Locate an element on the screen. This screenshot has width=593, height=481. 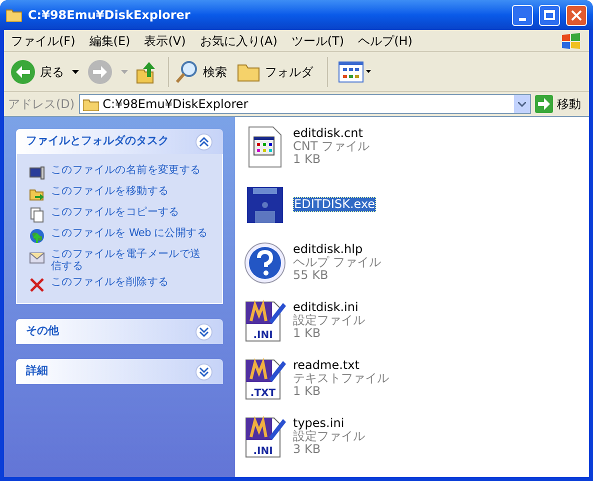
file-size: 55 KB is located at coordinates (311, 275).